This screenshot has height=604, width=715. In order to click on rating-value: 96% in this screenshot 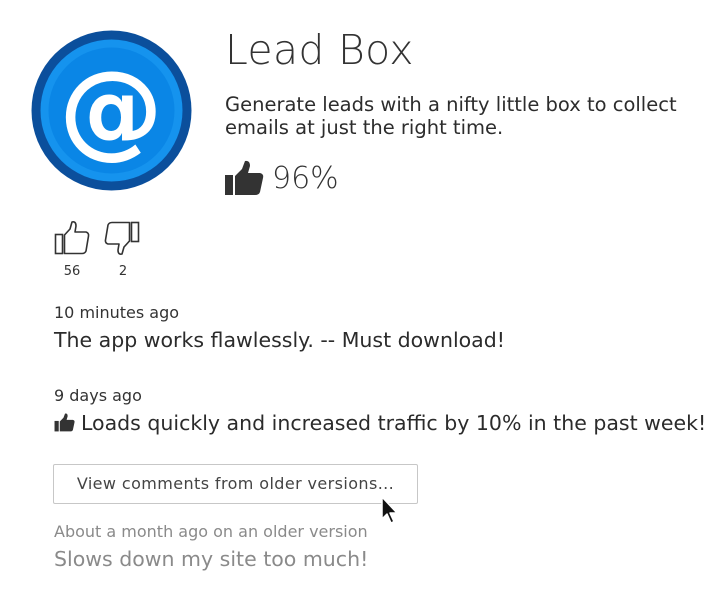, I will do `click(305, 178)`.